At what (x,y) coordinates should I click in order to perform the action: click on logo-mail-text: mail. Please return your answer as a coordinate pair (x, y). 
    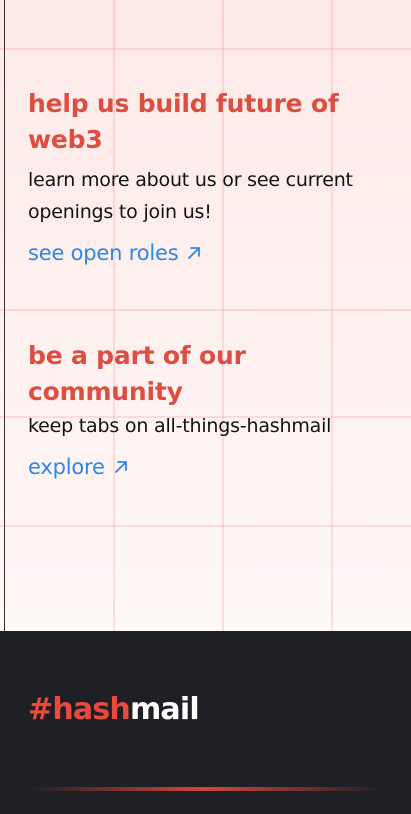
    Looking at the image, I should click on (164, 709).